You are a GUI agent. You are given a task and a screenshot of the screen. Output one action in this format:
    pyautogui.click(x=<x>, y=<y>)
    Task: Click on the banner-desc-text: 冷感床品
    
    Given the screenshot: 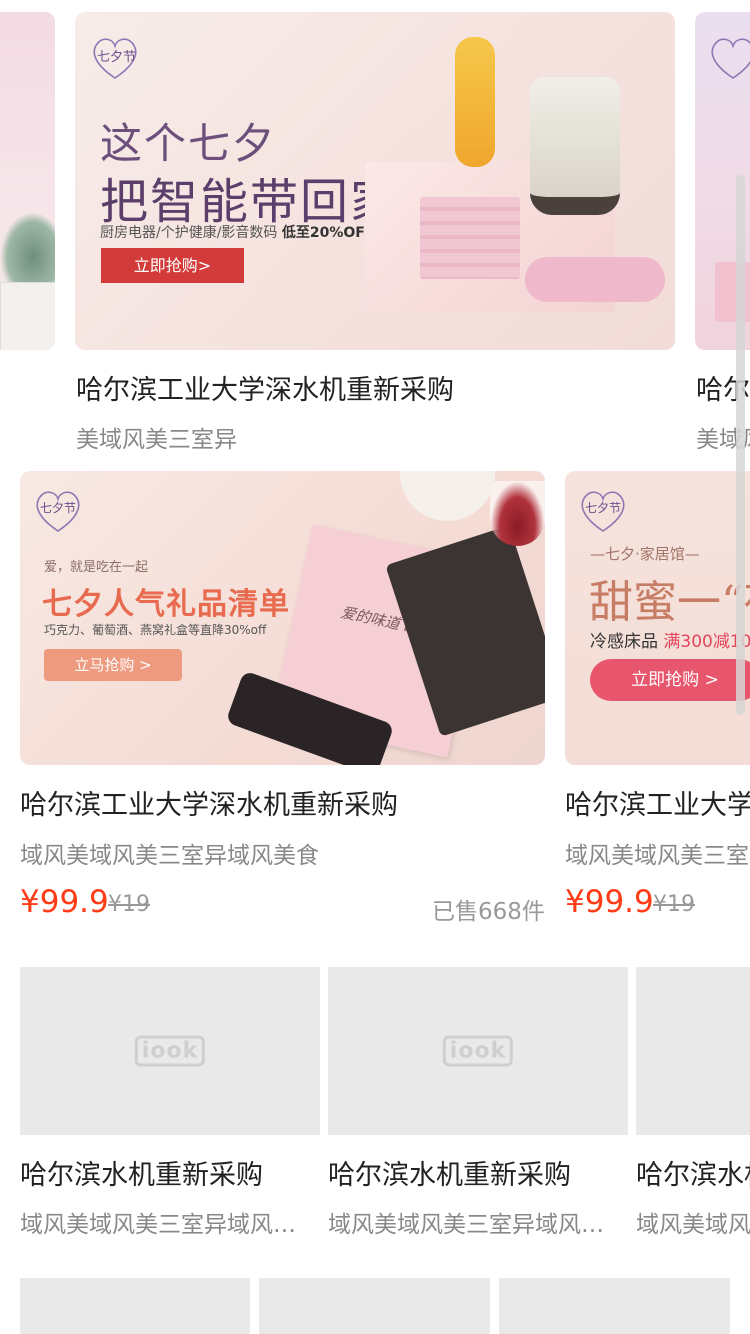 What is the action you would take?
    pyautogui.click(x=624, y=642)
    